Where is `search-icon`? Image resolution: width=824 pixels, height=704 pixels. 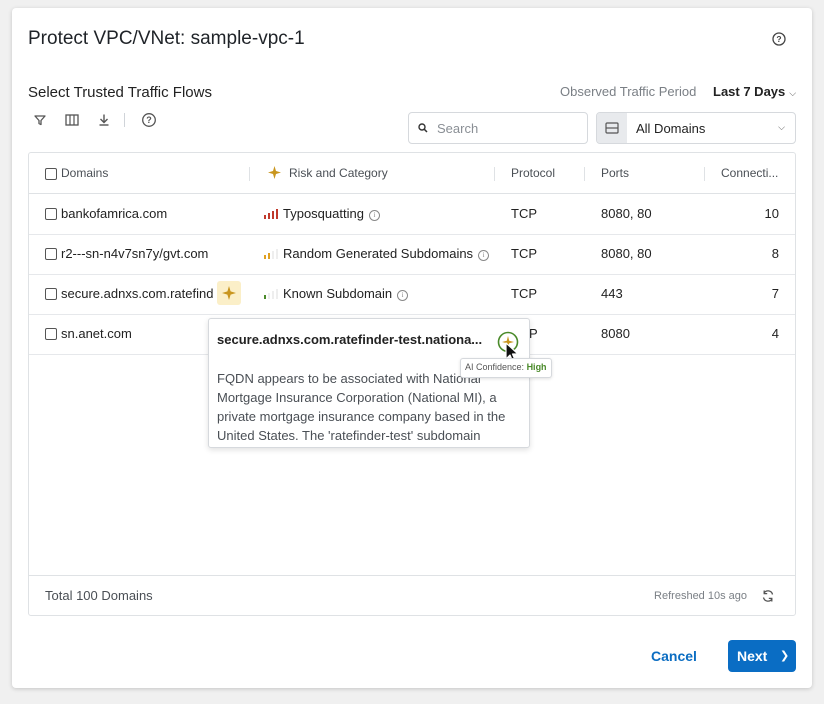 search-icon is located at coordinates (423, 128).